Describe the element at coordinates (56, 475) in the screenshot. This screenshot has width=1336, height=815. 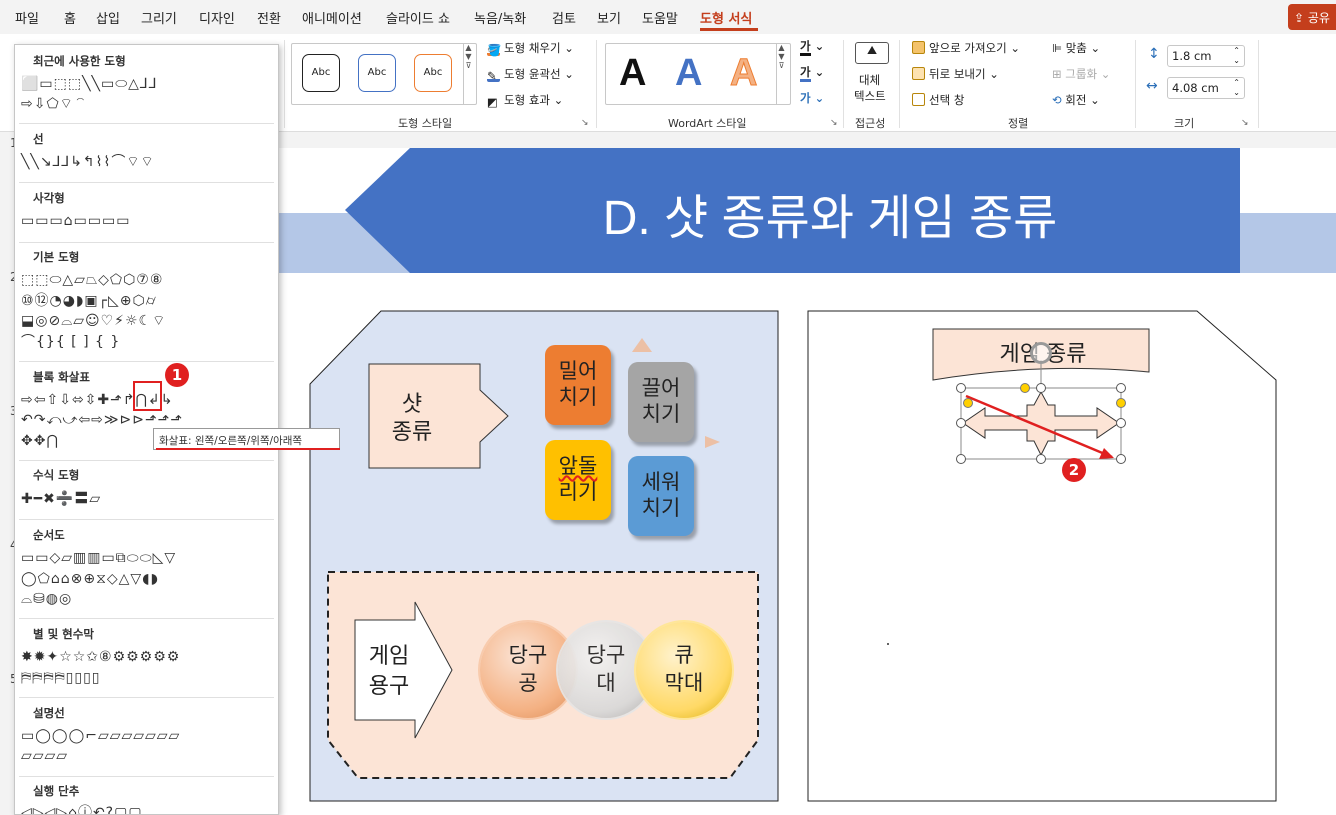
I see `section-title-equation: 수식 도형` at that location.